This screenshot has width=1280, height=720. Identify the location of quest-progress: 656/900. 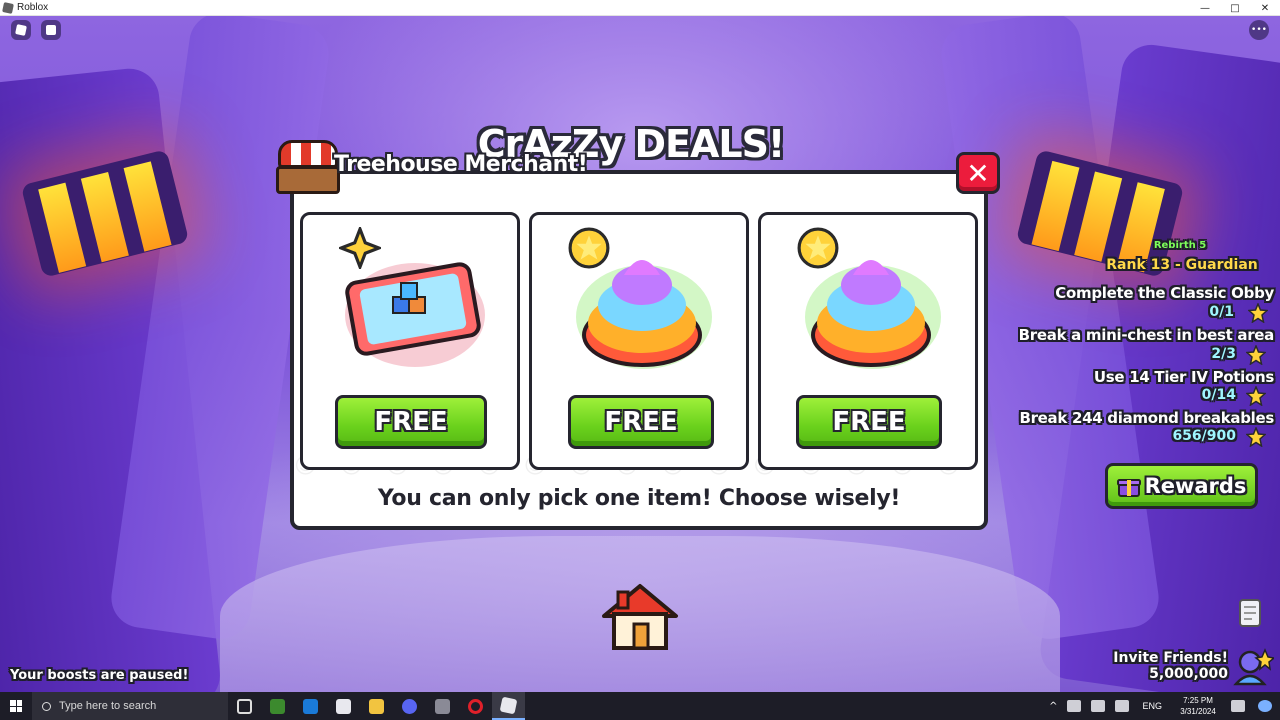
(1204, 436).